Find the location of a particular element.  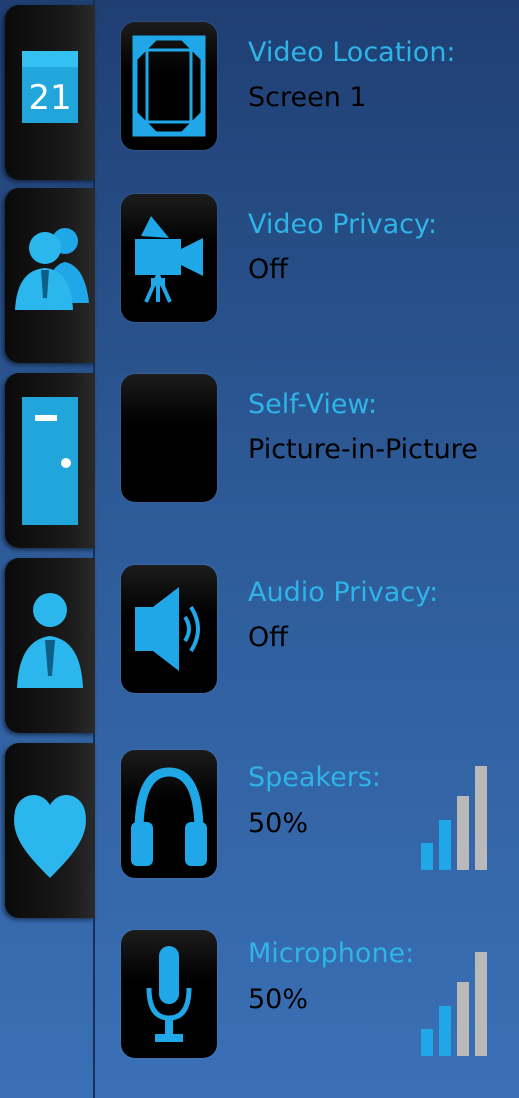

calendar-icon: 21 is located at coordinates (50, 87).